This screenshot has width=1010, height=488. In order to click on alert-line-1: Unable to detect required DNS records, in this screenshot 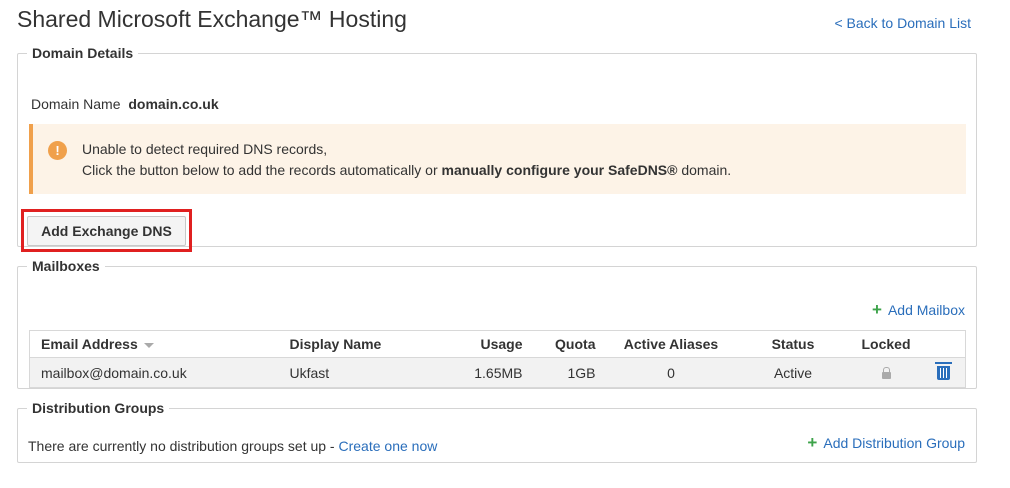, I will do `click(205, 149)`.